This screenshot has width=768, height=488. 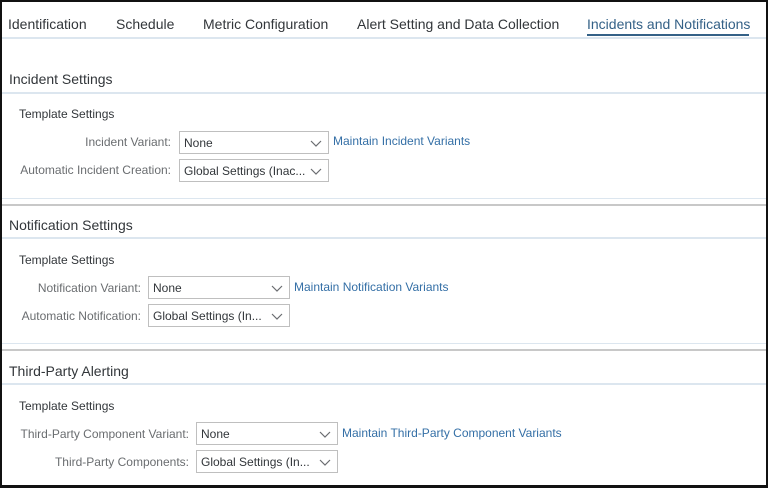 I want to click on active-tab-indicator, so click(x=668, y=35).